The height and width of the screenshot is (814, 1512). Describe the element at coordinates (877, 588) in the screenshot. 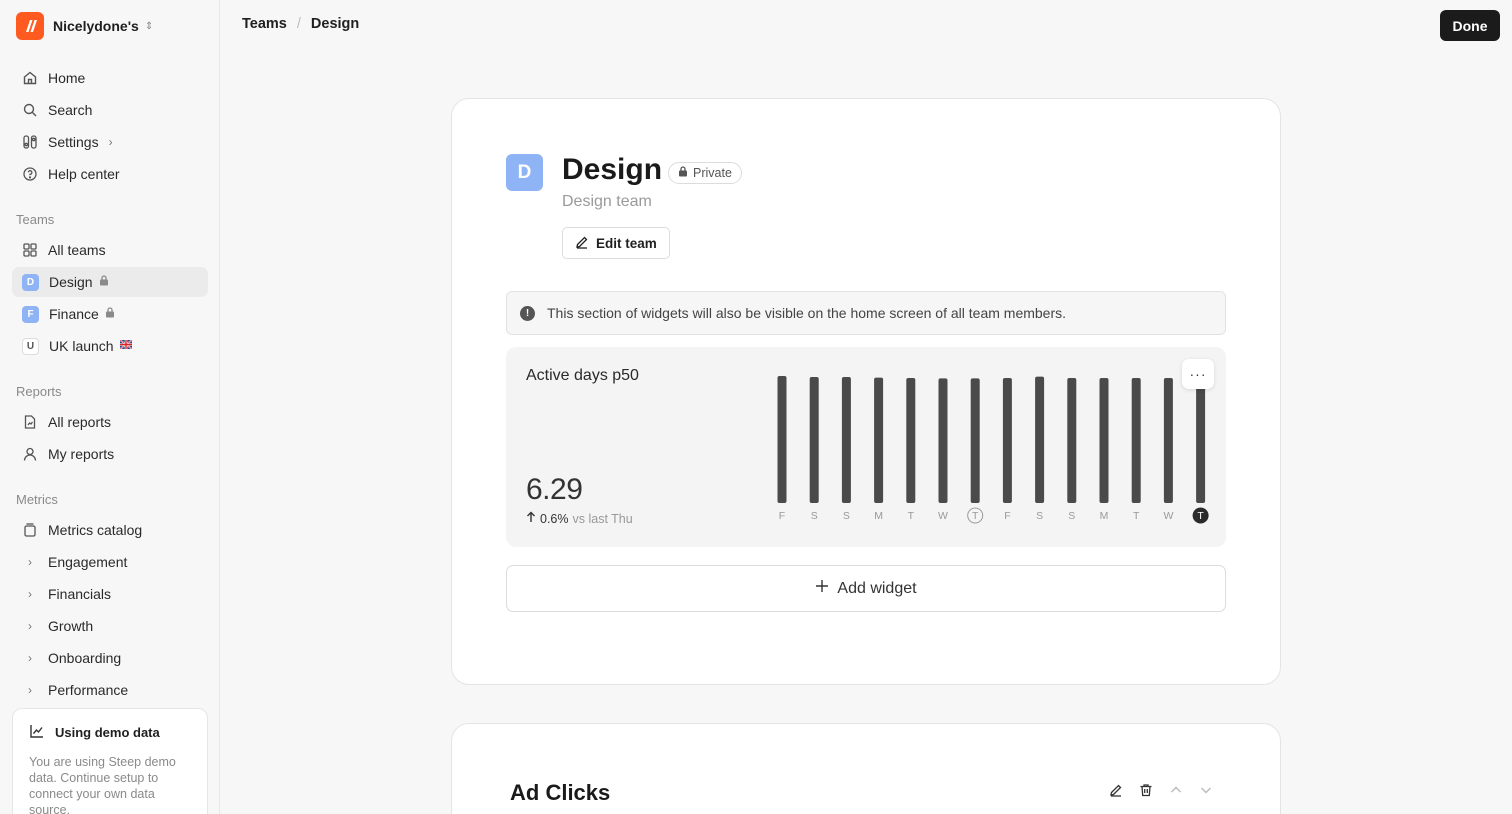

I see `add-widget-label: Add widget` at that location.